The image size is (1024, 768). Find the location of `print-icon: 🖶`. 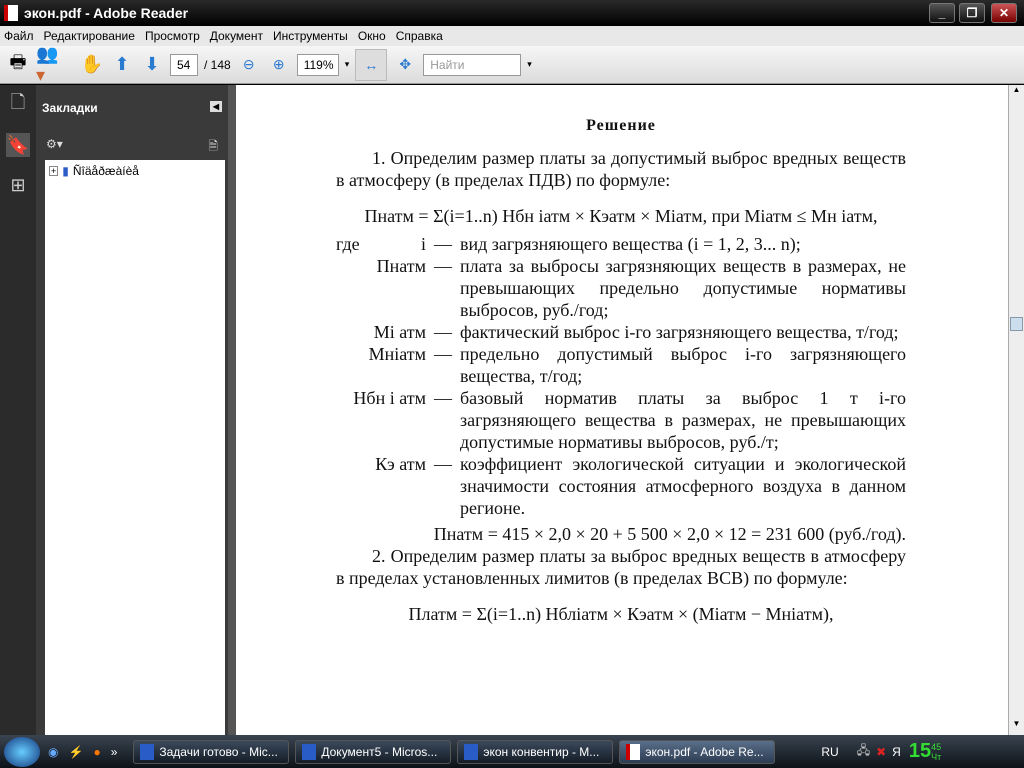

print-icon: 🖶 is located at coordinates (18, 64).